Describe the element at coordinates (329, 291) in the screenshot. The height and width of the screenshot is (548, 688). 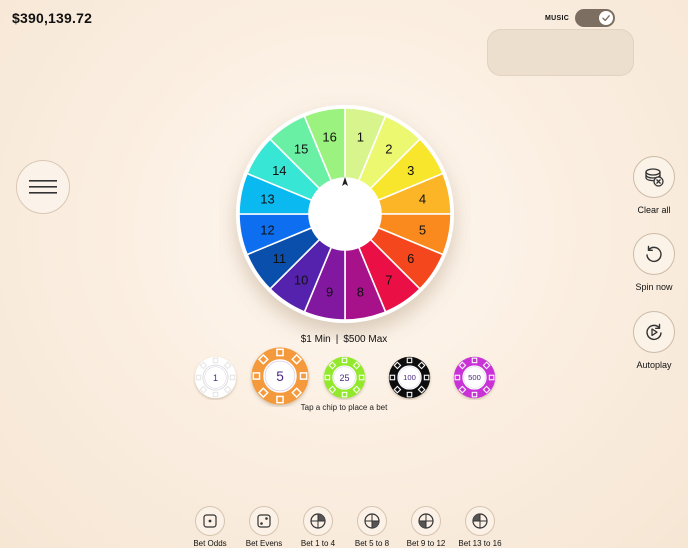
I see `wheel-number-9: 9` at that location.